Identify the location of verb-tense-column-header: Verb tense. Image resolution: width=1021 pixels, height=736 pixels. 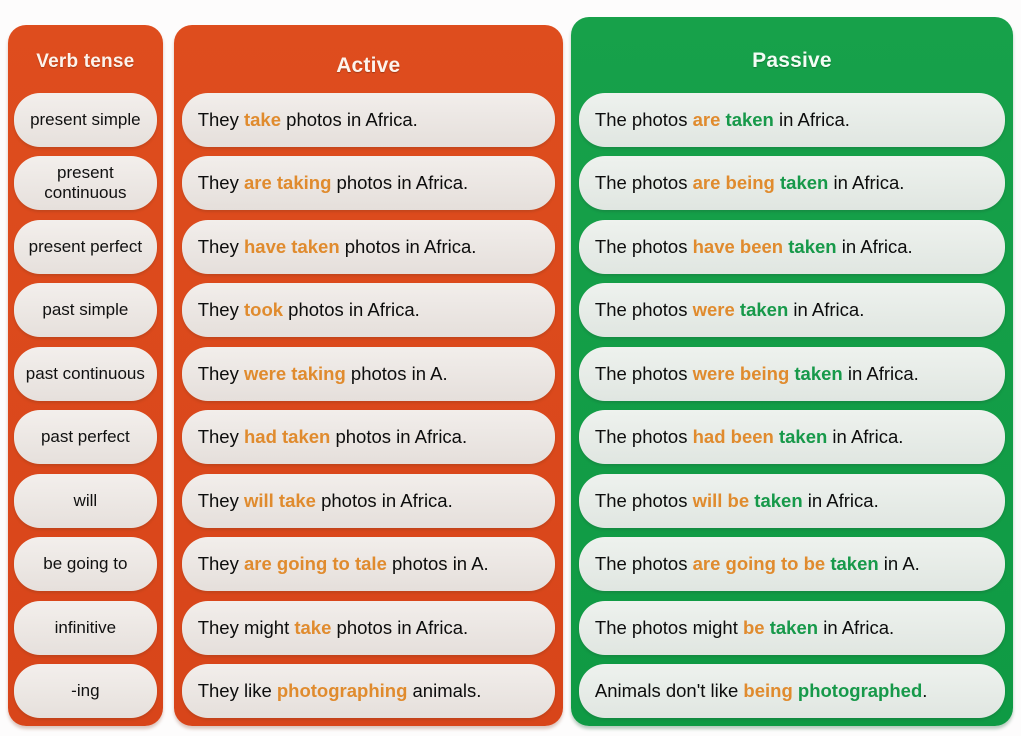
(85, 61).